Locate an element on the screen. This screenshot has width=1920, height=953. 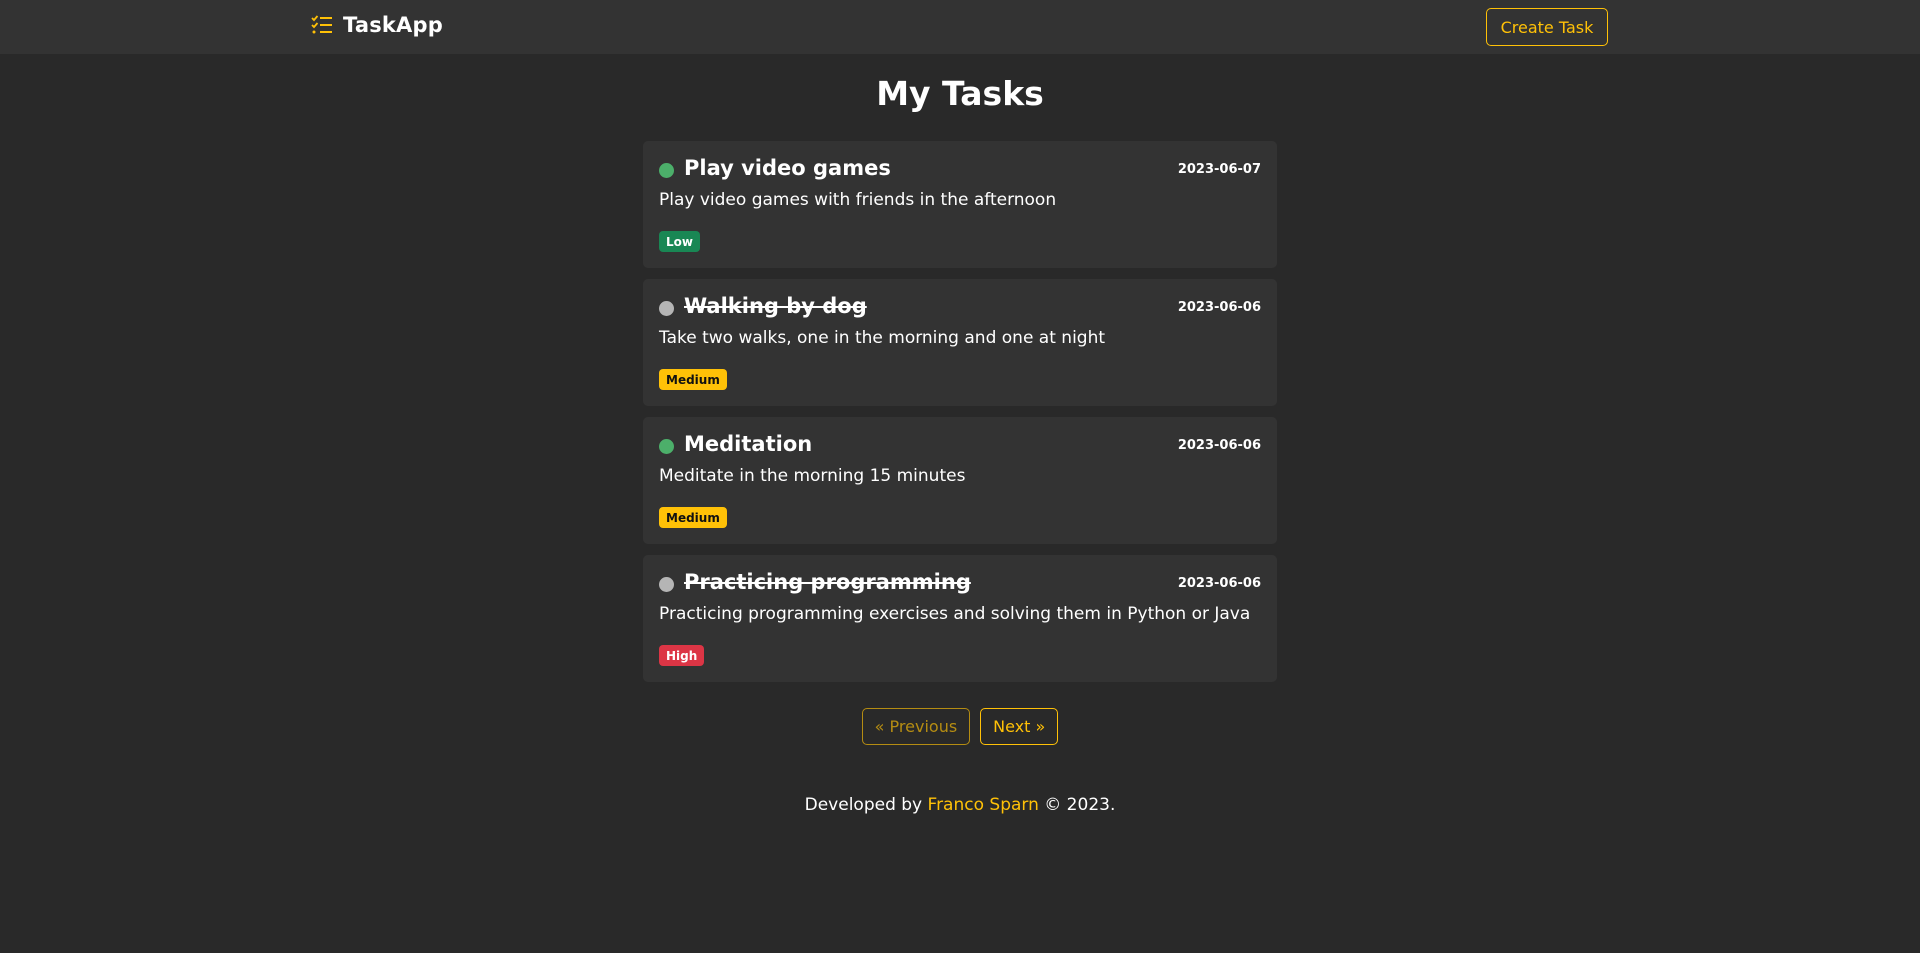
task-title: Play video games is located at coordinates (787, 168).